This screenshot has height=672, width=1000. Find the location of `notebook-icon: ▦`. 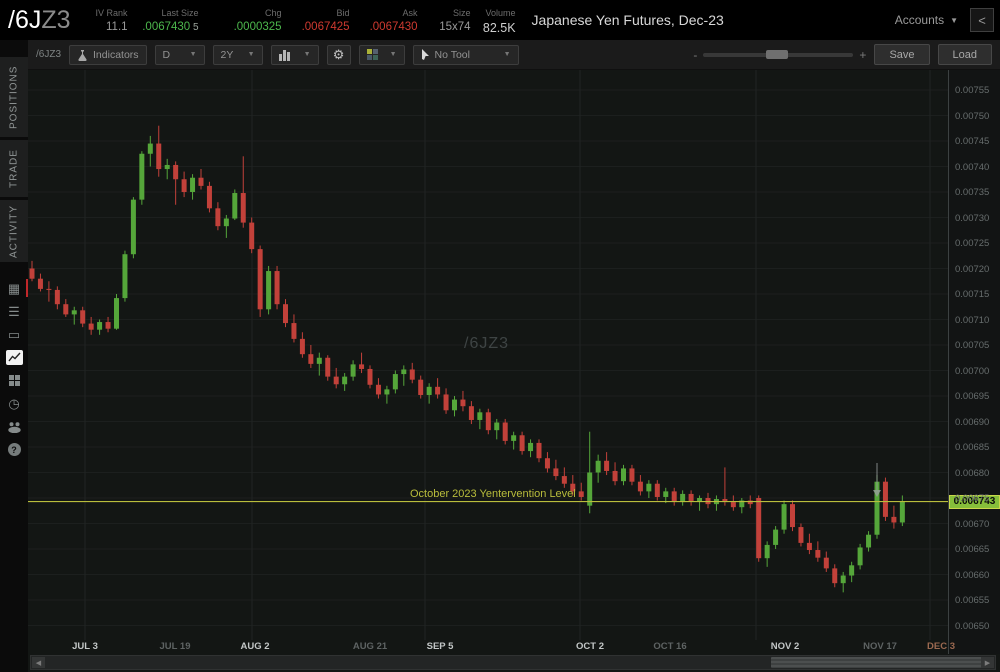

notebook-icon: ▦ is located at coordinates (14, 288).